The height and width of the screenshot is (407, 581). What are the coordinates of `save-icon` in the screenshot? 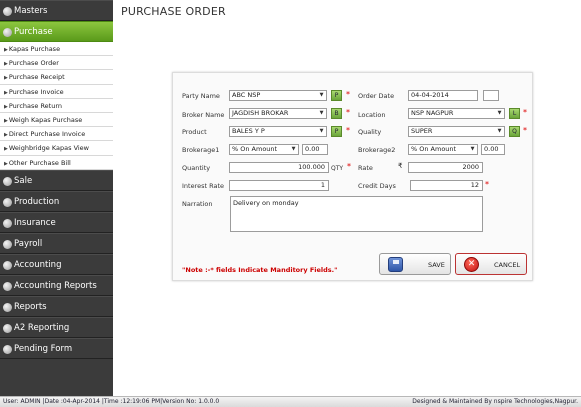 It's located at (395, 264).